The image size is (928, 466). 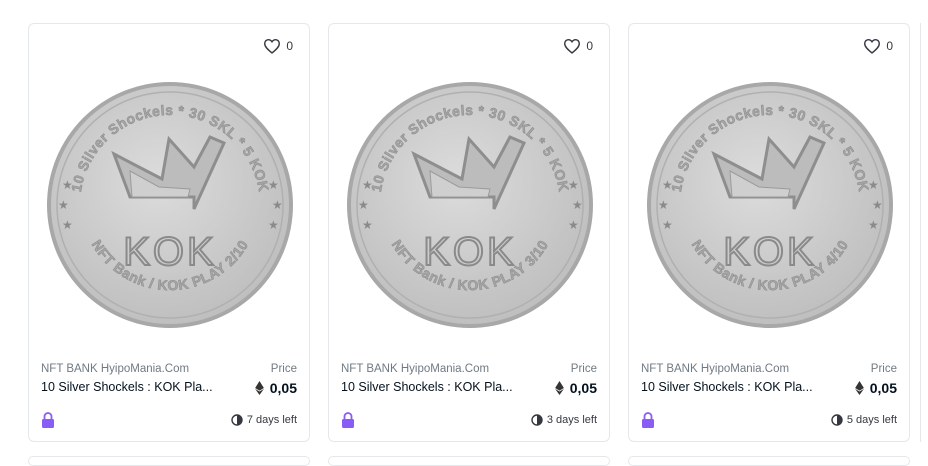 What do you see at coordinates (571, 420) in the screenshot?
I see `time-left-text: 3 days left` at bounding box center [571, 420].